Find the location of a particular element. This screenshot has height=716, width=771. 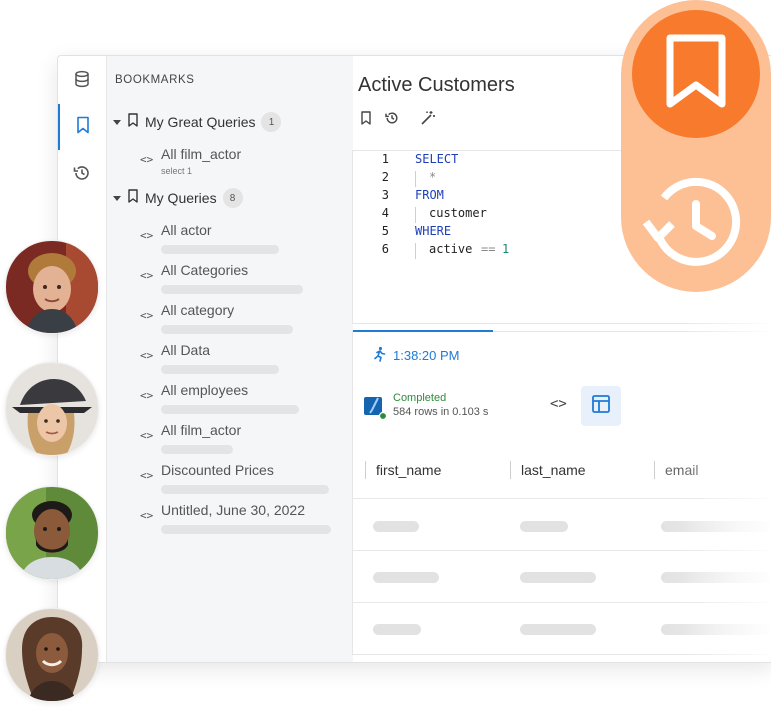

bookmark-feature-circle is located at coordinates (696, 74).